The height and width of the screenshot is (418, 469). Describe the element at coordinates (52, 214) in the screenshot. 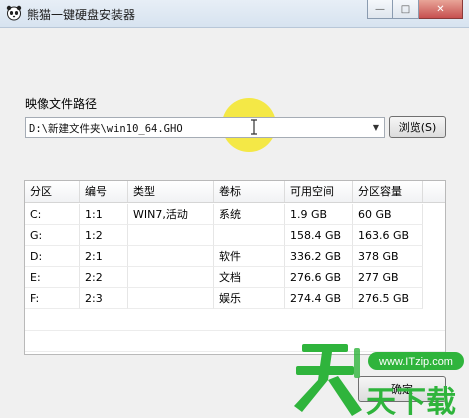

I see `cell-partition: C:` at that location.